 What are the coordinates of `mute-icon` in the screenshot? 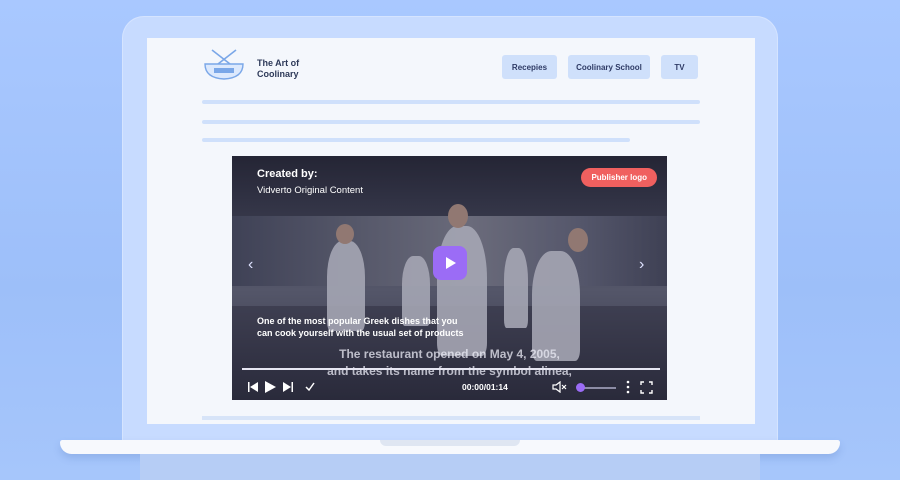 It's located at (560, 387).